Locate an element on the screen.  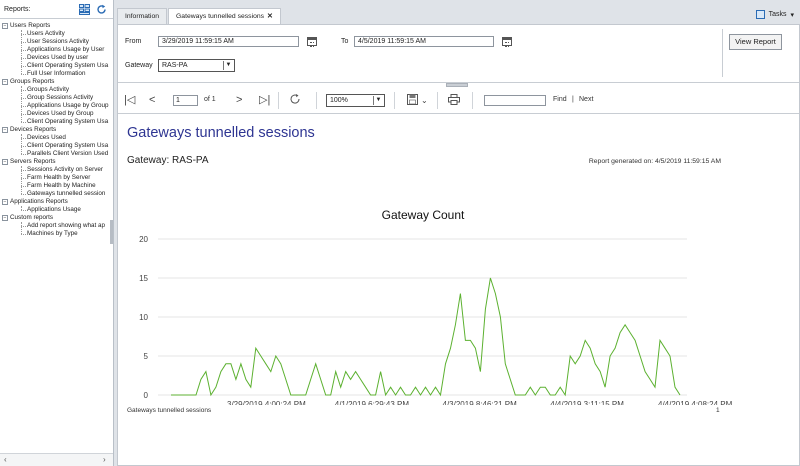
view-report-button: View Report is located at coordinates (755, 42).